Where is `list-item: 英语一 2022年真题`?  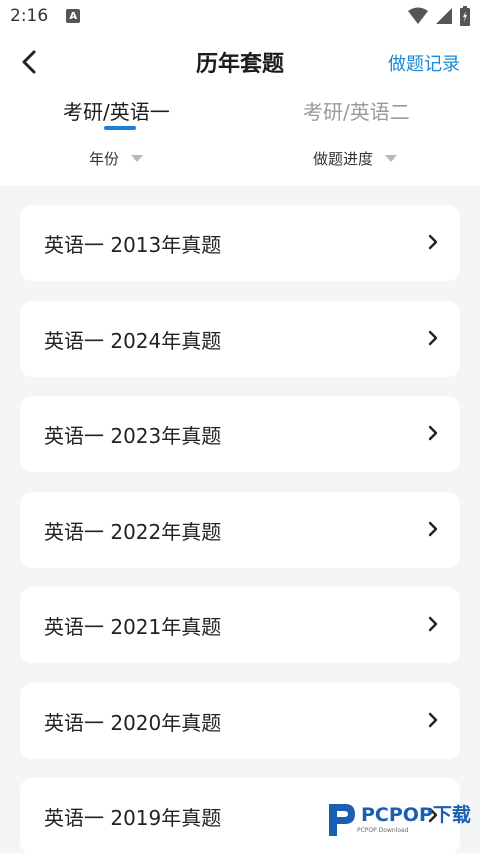 list-item: 英语一 2022年真题 is located at coordinates (240, 530).